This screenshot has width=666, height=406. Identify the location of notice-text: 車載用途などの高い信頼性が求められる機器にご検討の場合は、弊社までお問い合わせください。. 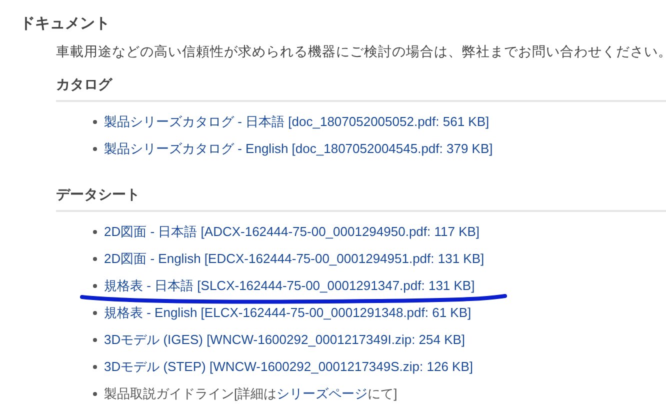
(361, 52).